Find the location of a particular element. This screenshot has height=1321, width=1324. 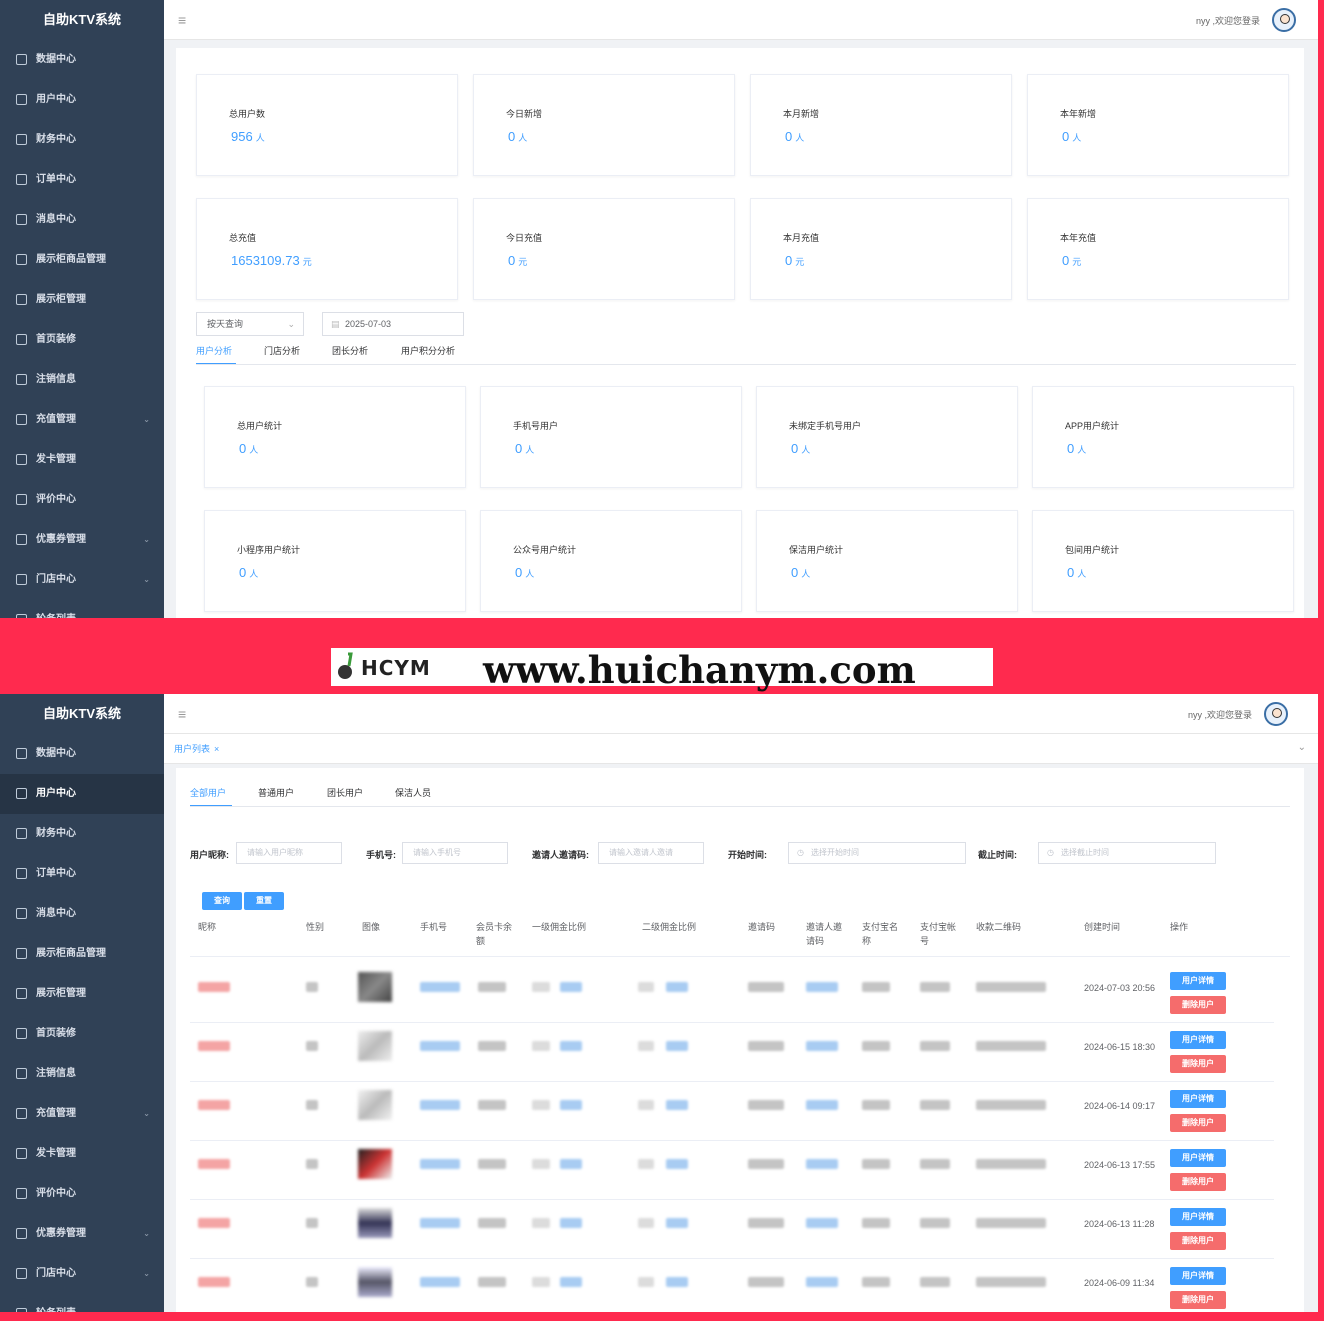

tab-normal-users: 普通用户 is located at coordinates (276, 792).